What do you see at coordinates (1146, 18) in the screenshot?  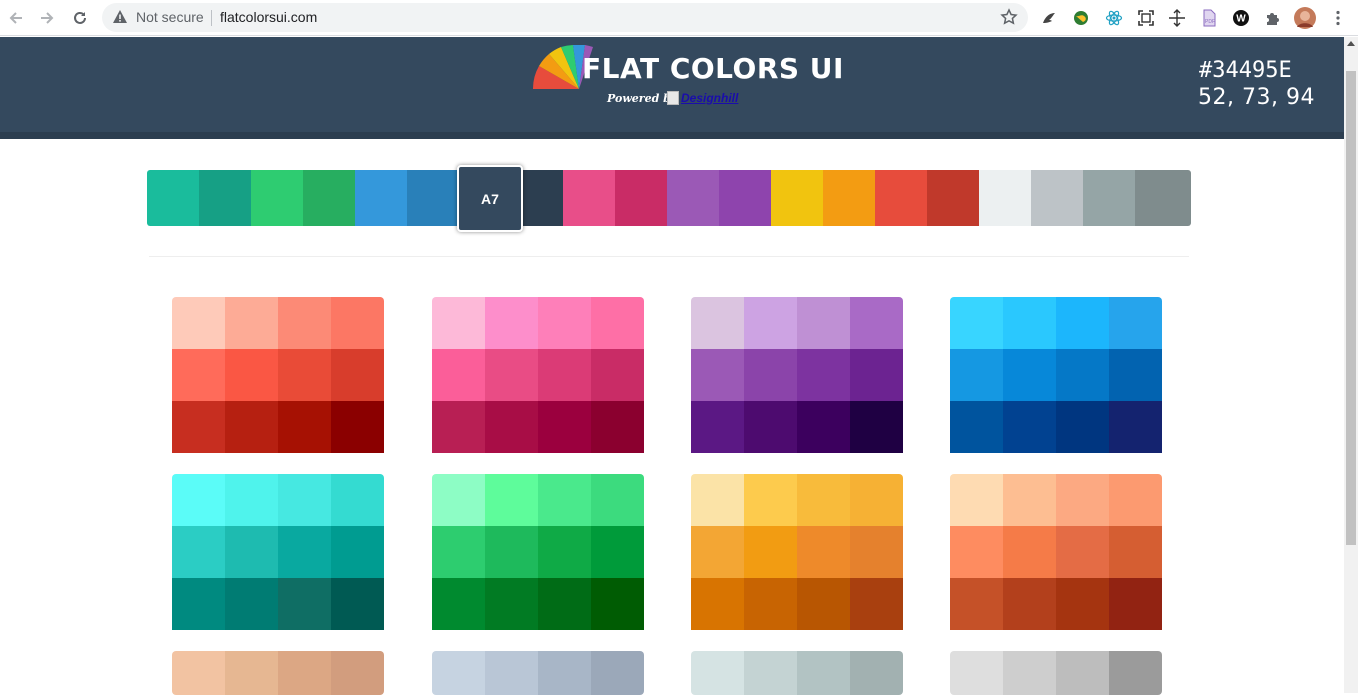 I see `extension-screenshot-icon` at bounding box center [1146, 18].